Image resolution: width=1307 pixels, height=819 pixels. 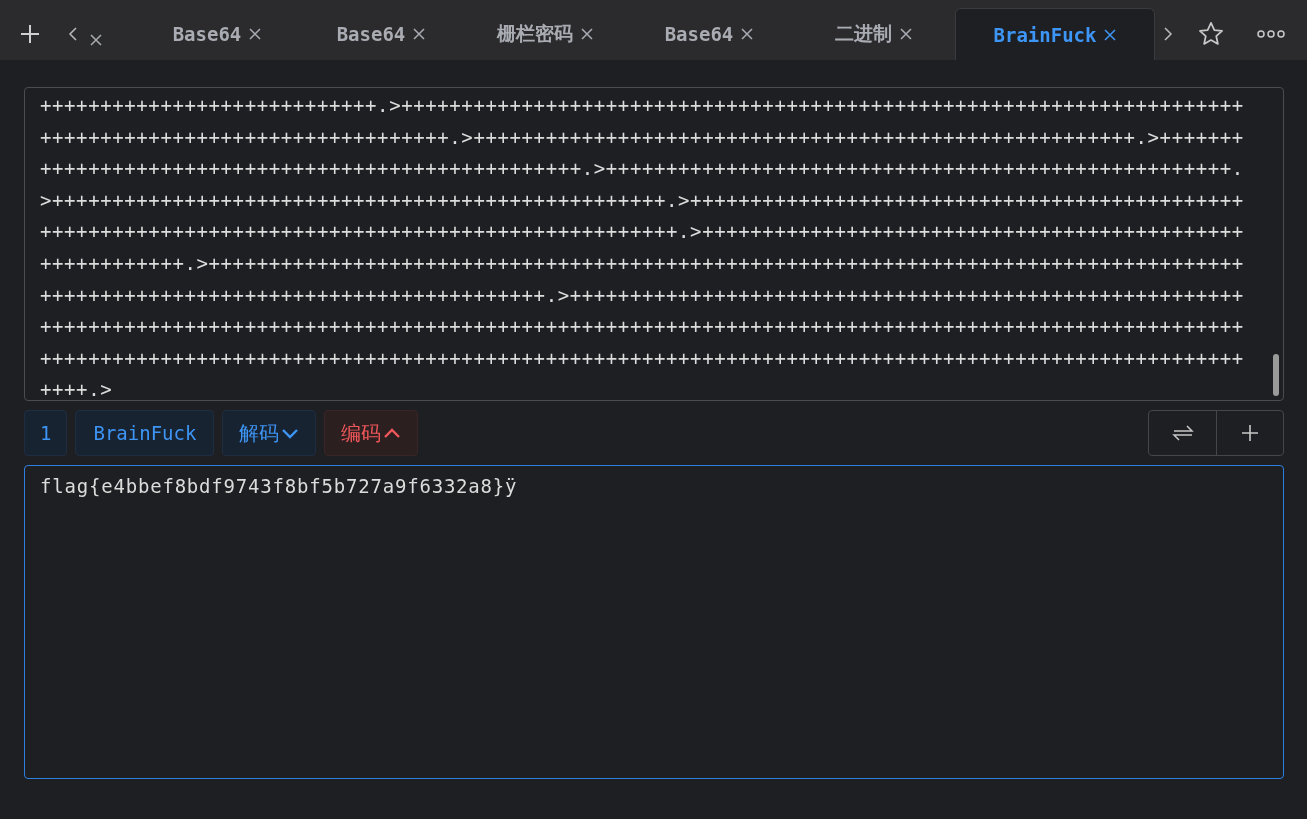 I want to click on swap-icon, so click(x=1182, y=433).